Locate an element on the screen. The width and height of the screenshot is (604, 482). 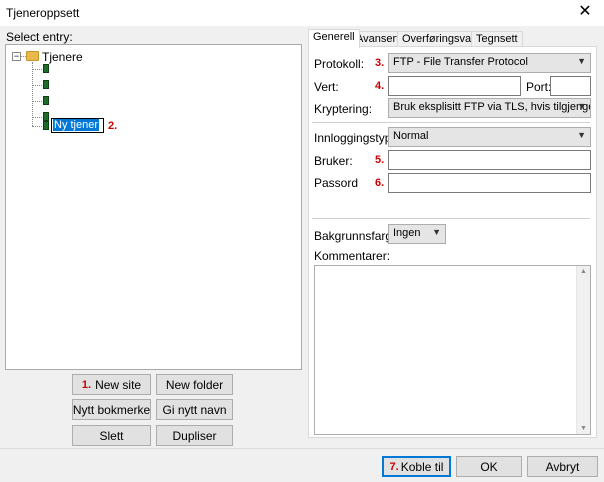
password-input is located at coordinates (489, 183).